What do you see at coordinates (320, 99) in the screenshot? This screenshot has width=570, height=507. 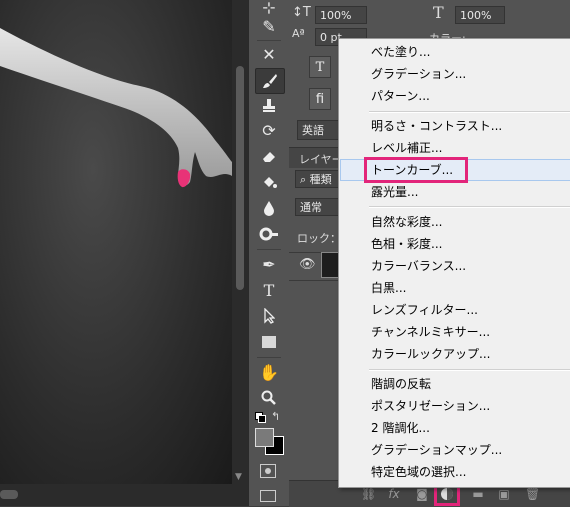 I see `ligature-icon: fi` at bounding box center [320, 99].